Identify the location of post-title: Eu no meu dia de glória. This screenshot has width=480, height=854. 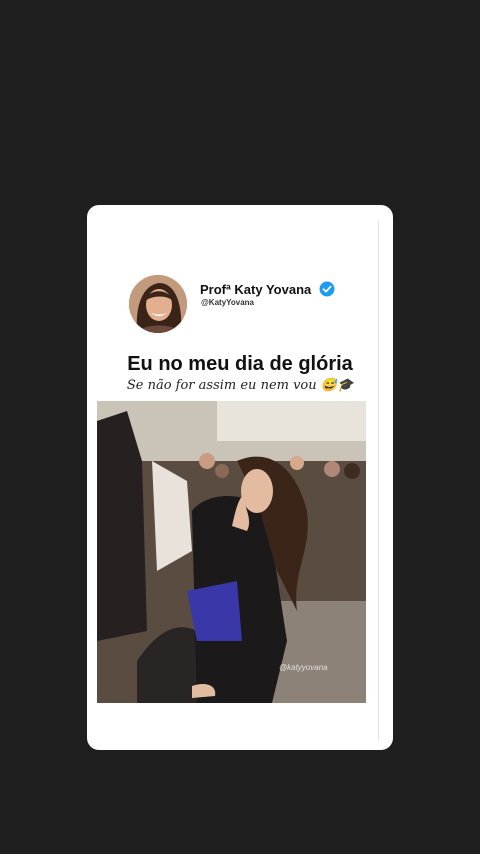
(240, 364).